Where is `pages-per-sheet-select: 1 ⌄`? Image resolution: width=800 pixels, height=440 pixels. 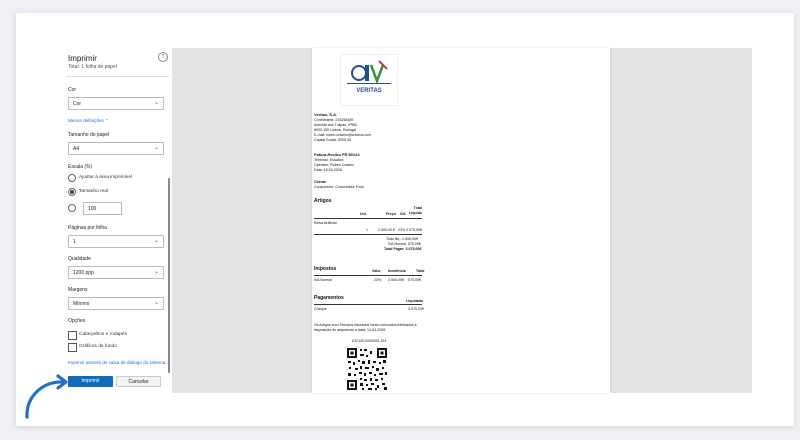
pages-per-sheet-select: 1 ⌄ is located at coordinates (116, 241).